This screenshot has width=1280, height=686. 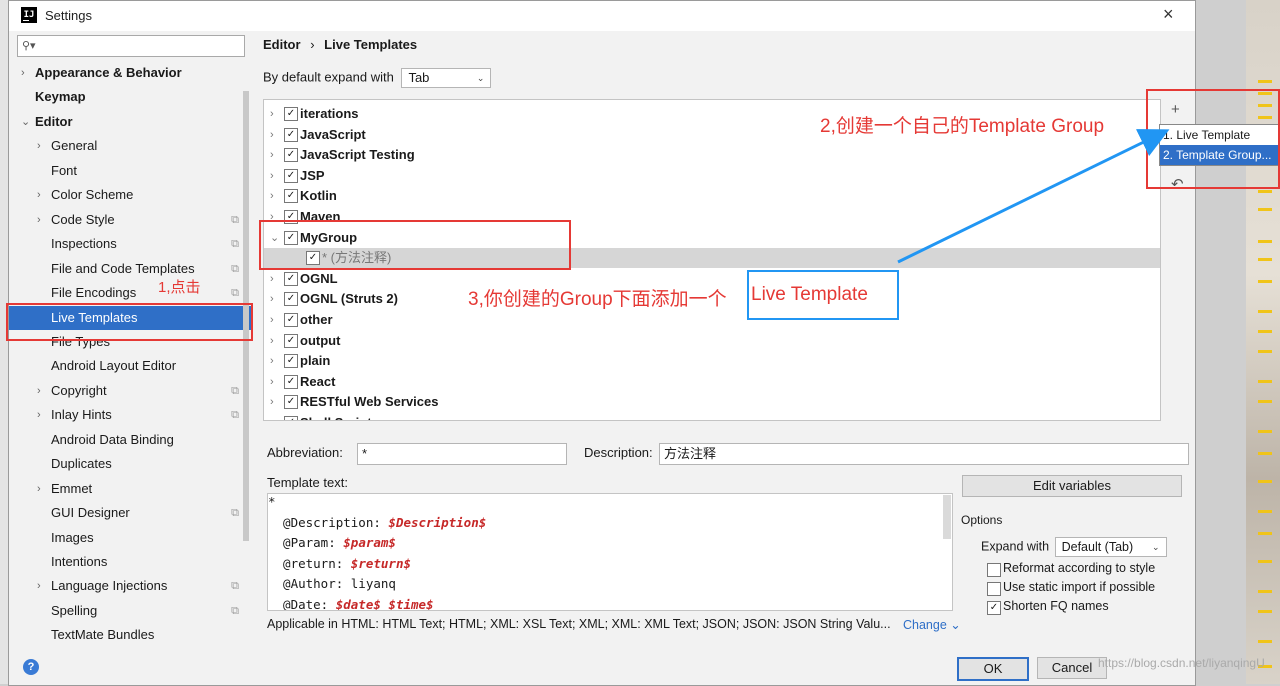 I want to click on annotation-step3-highlight: Live Template, so click(x=809, y=294).